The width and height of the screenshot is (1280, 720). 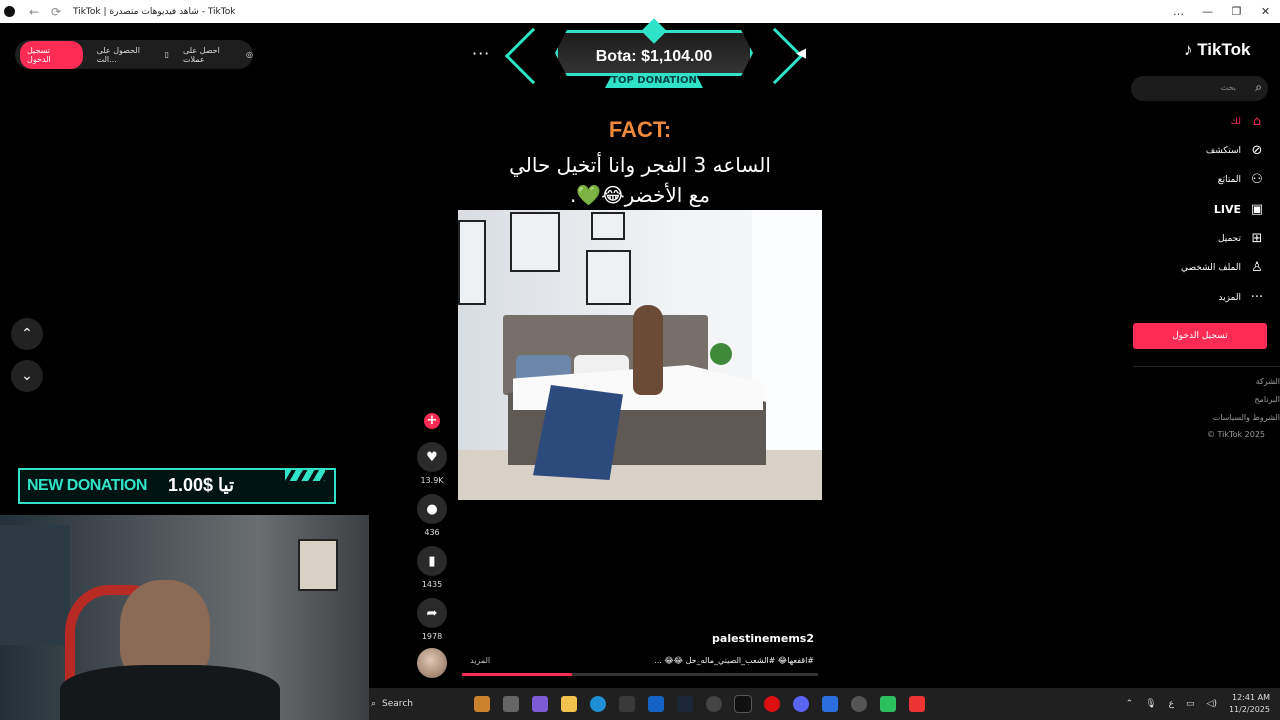 I want to click on close-icon: ✕, so click(x=1265, y=11).